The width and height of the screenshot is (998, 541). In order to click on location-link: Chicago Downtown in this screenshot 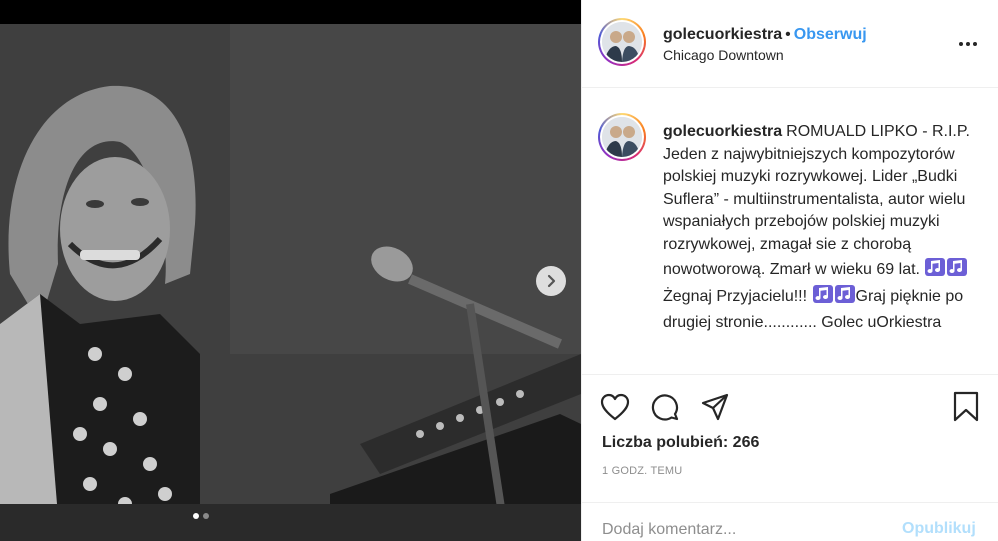, I will do `click(723, 55)`.